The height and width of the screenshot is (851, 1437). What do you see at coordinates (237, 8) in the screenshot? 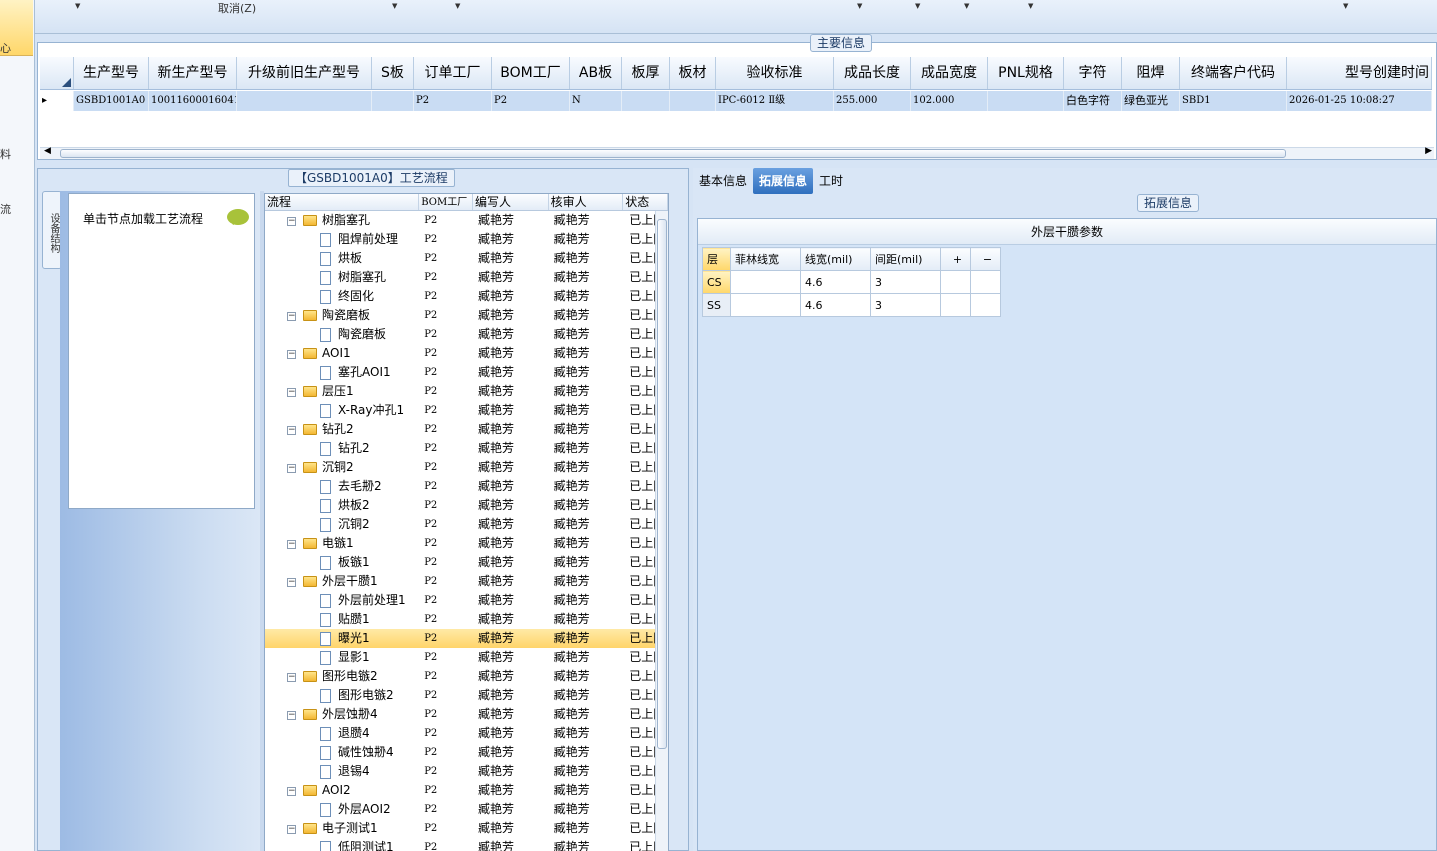
I see `cancel-button: 取消(Z)` at bounding box center [237, 8].